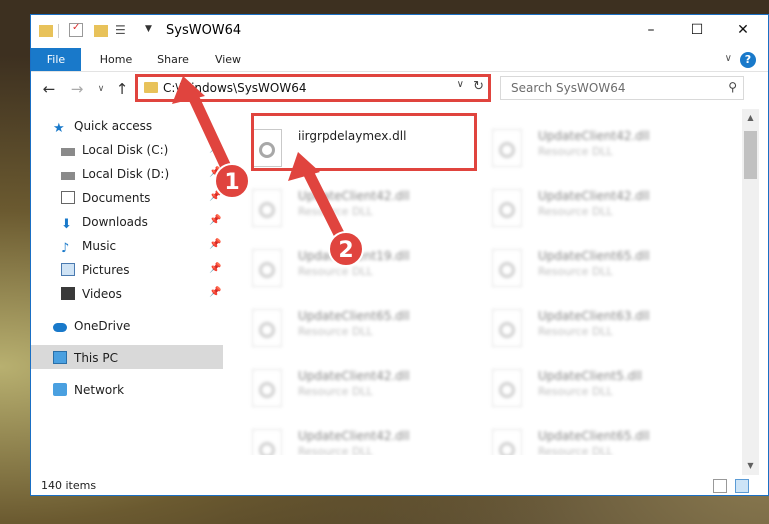 The image size is (769, 524). What do you see at coordinates (173, 59) in the screenshot?
I see `tab-share: Share` at bounding box center [173, 59].